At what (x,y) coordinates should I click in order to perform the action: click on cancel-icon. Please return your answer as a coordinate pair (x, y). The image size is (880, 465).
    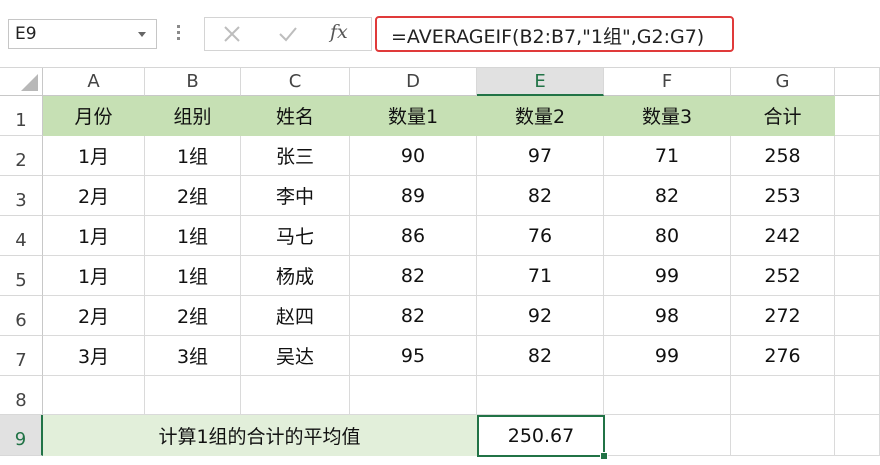
    Looking at the image, I should click on (232, 34).